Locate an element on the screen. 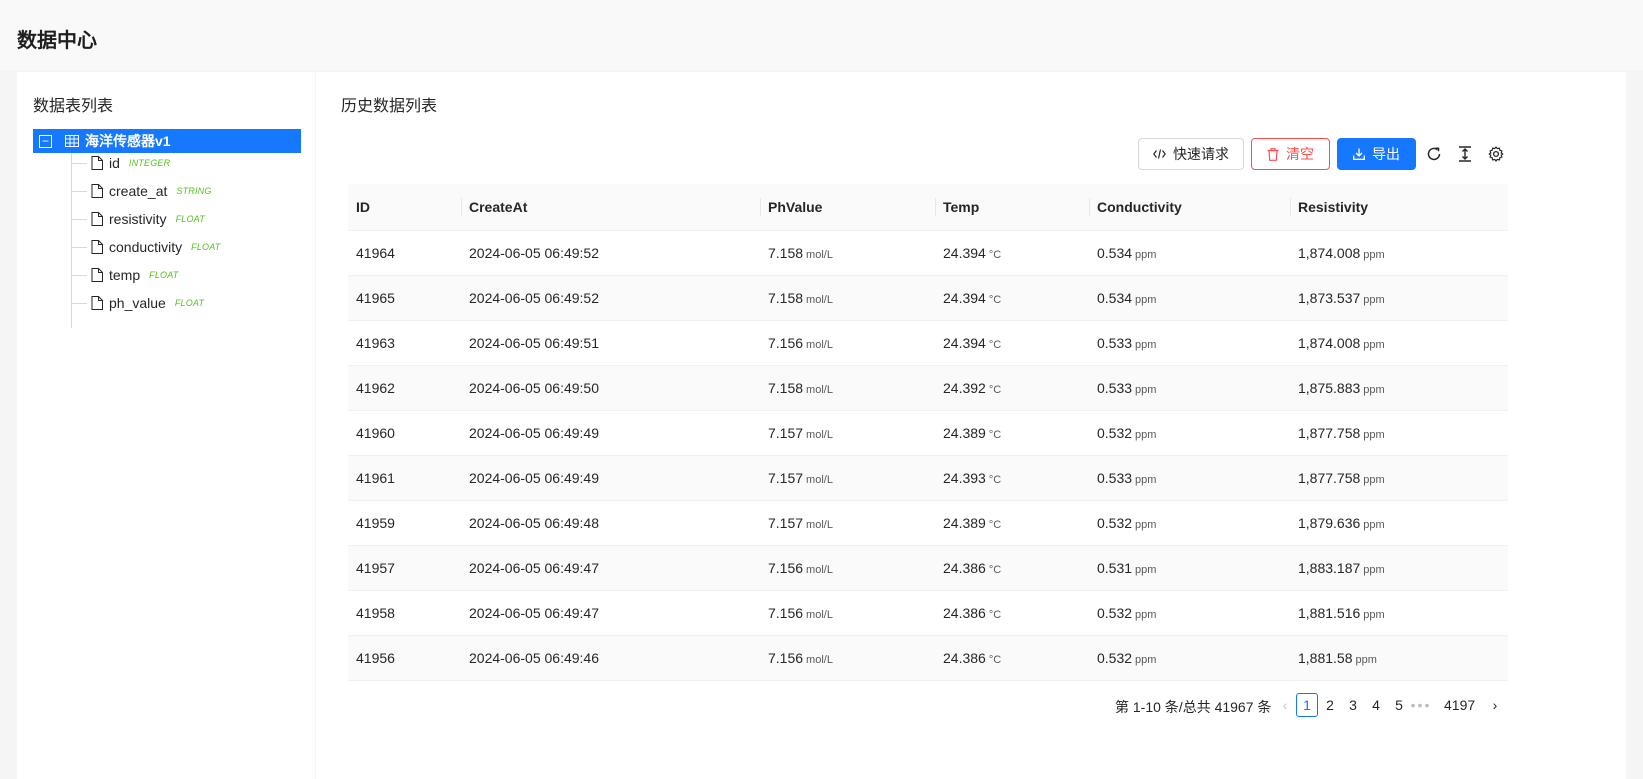  pagination-total: 第 1-10 条/总共 41967 条 is located at coordinates (1193, 707).